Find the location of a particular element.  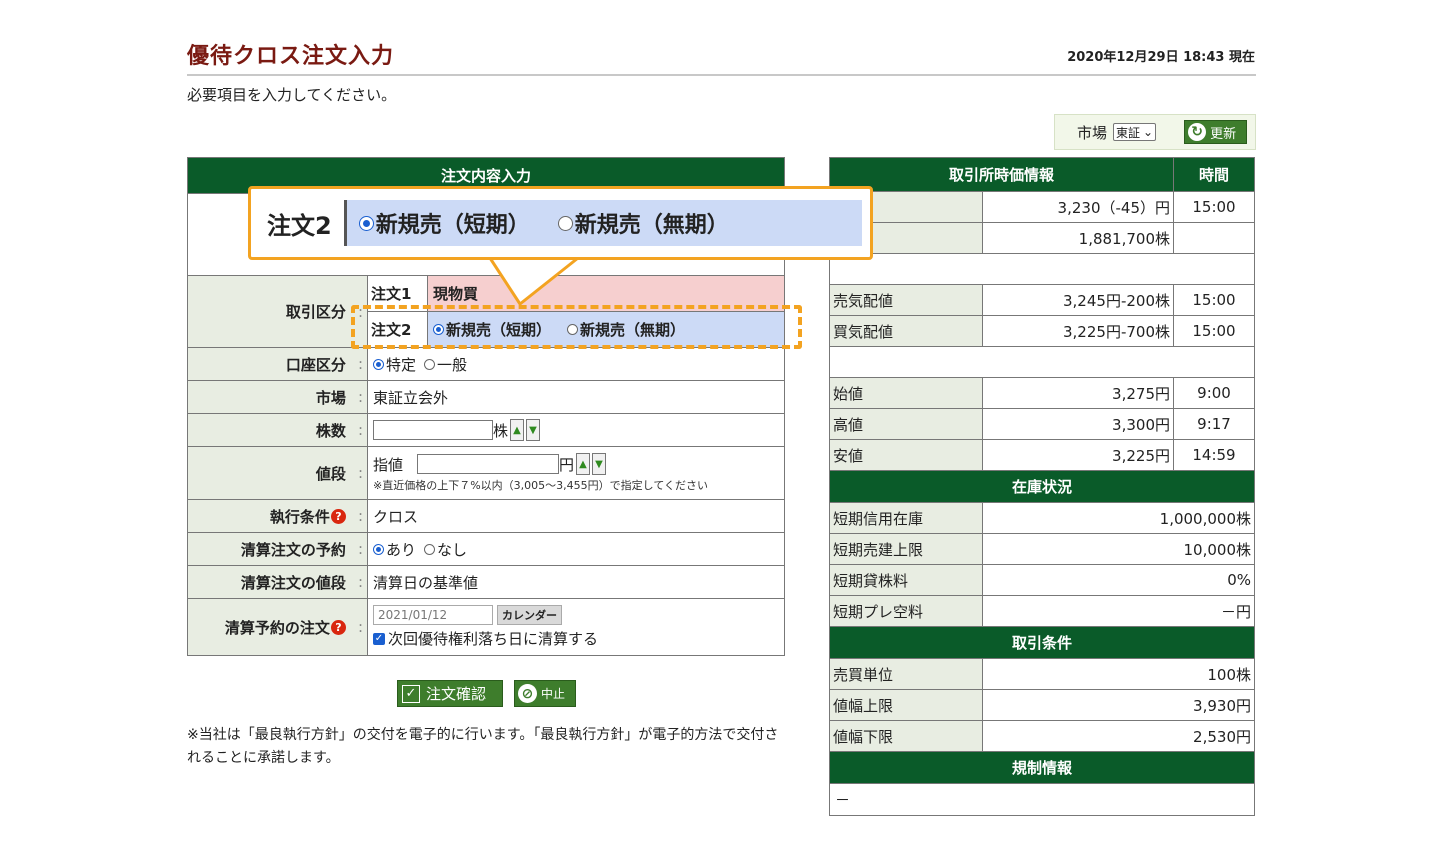

stock-value: 1,000,000株 is located at coordinates (1205, 518).